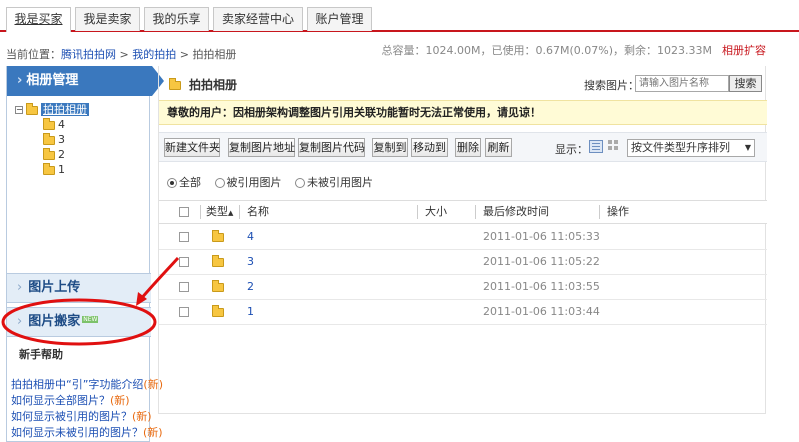  What do you see at coordinates (390, 147) in the screenshot?
I see `copy-to-button: 复制到` at bounding box center [390, 147].